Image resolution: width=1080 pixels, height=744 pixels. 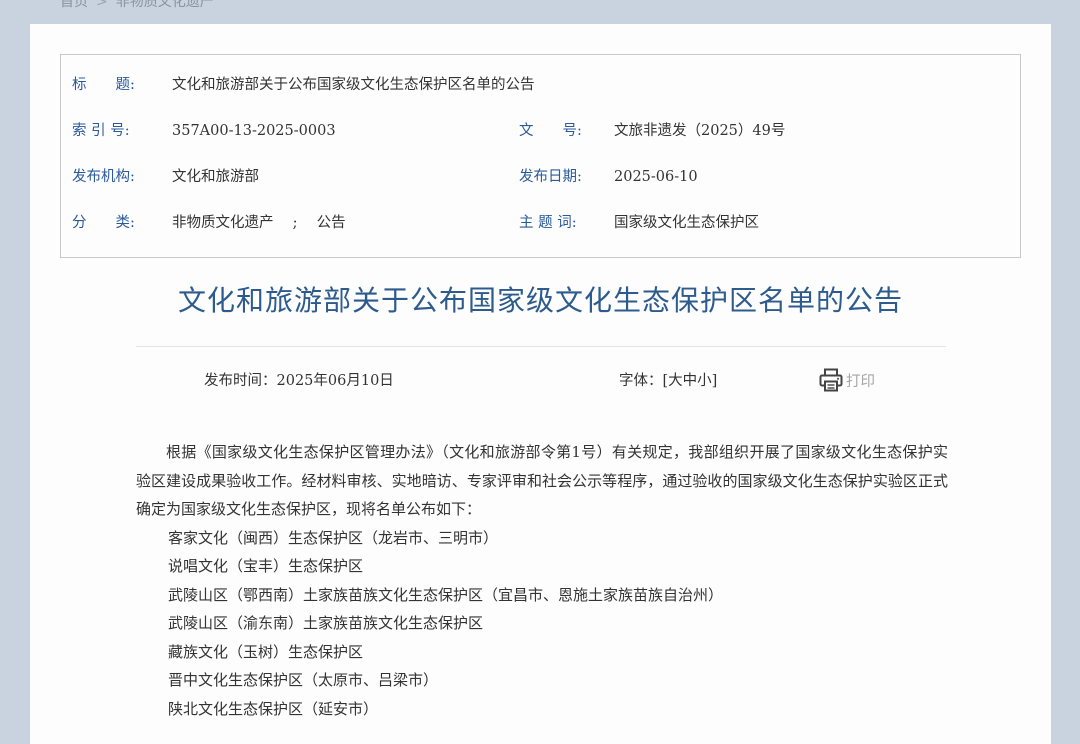 I want to click on metadata-index-value: 357A00-13-2025-0003, so click(x=254, y=131).